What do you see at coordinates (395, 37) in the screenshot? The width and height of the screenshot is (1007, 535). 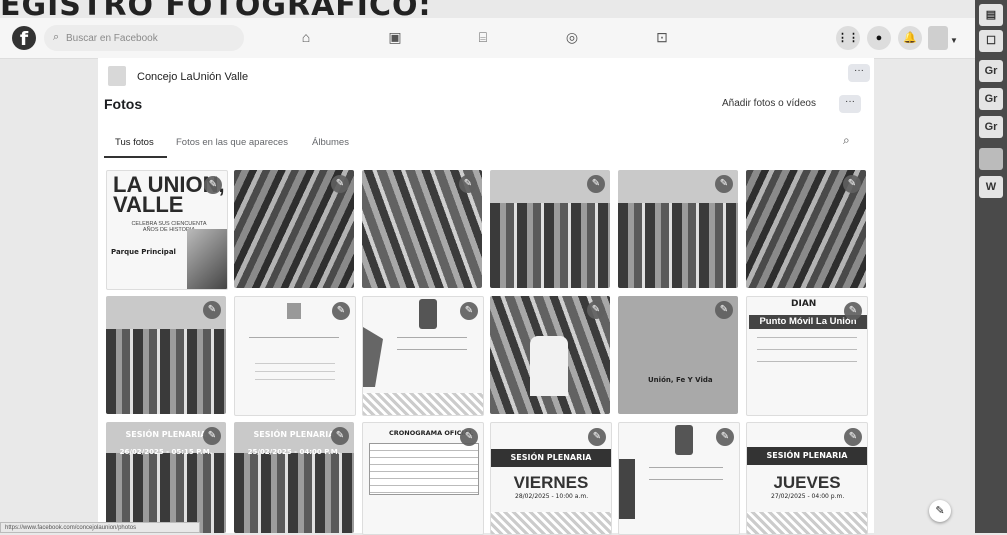 I see `watch-icon: ▣` at bounding box center [395, 37].